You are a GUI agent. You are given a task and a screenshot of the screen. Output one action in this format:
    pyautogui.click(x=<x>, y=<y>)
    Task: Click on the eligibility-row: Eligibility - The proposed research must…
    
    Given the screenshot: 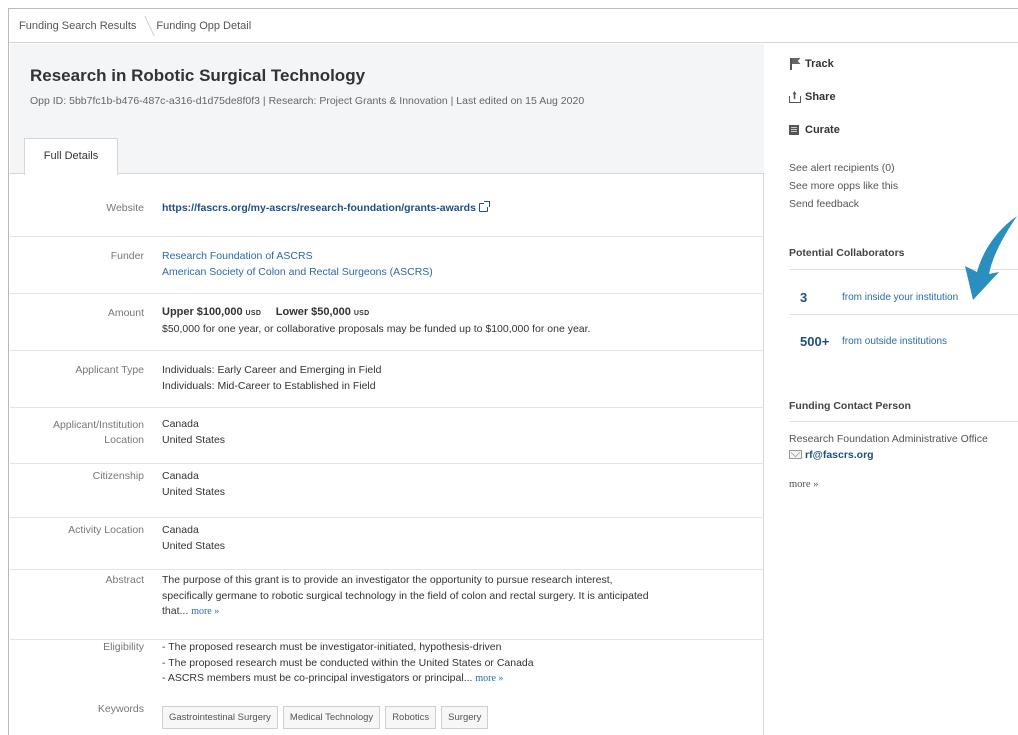 What is the action you would take?
    pyautogui.click(x=387, y=670)
    